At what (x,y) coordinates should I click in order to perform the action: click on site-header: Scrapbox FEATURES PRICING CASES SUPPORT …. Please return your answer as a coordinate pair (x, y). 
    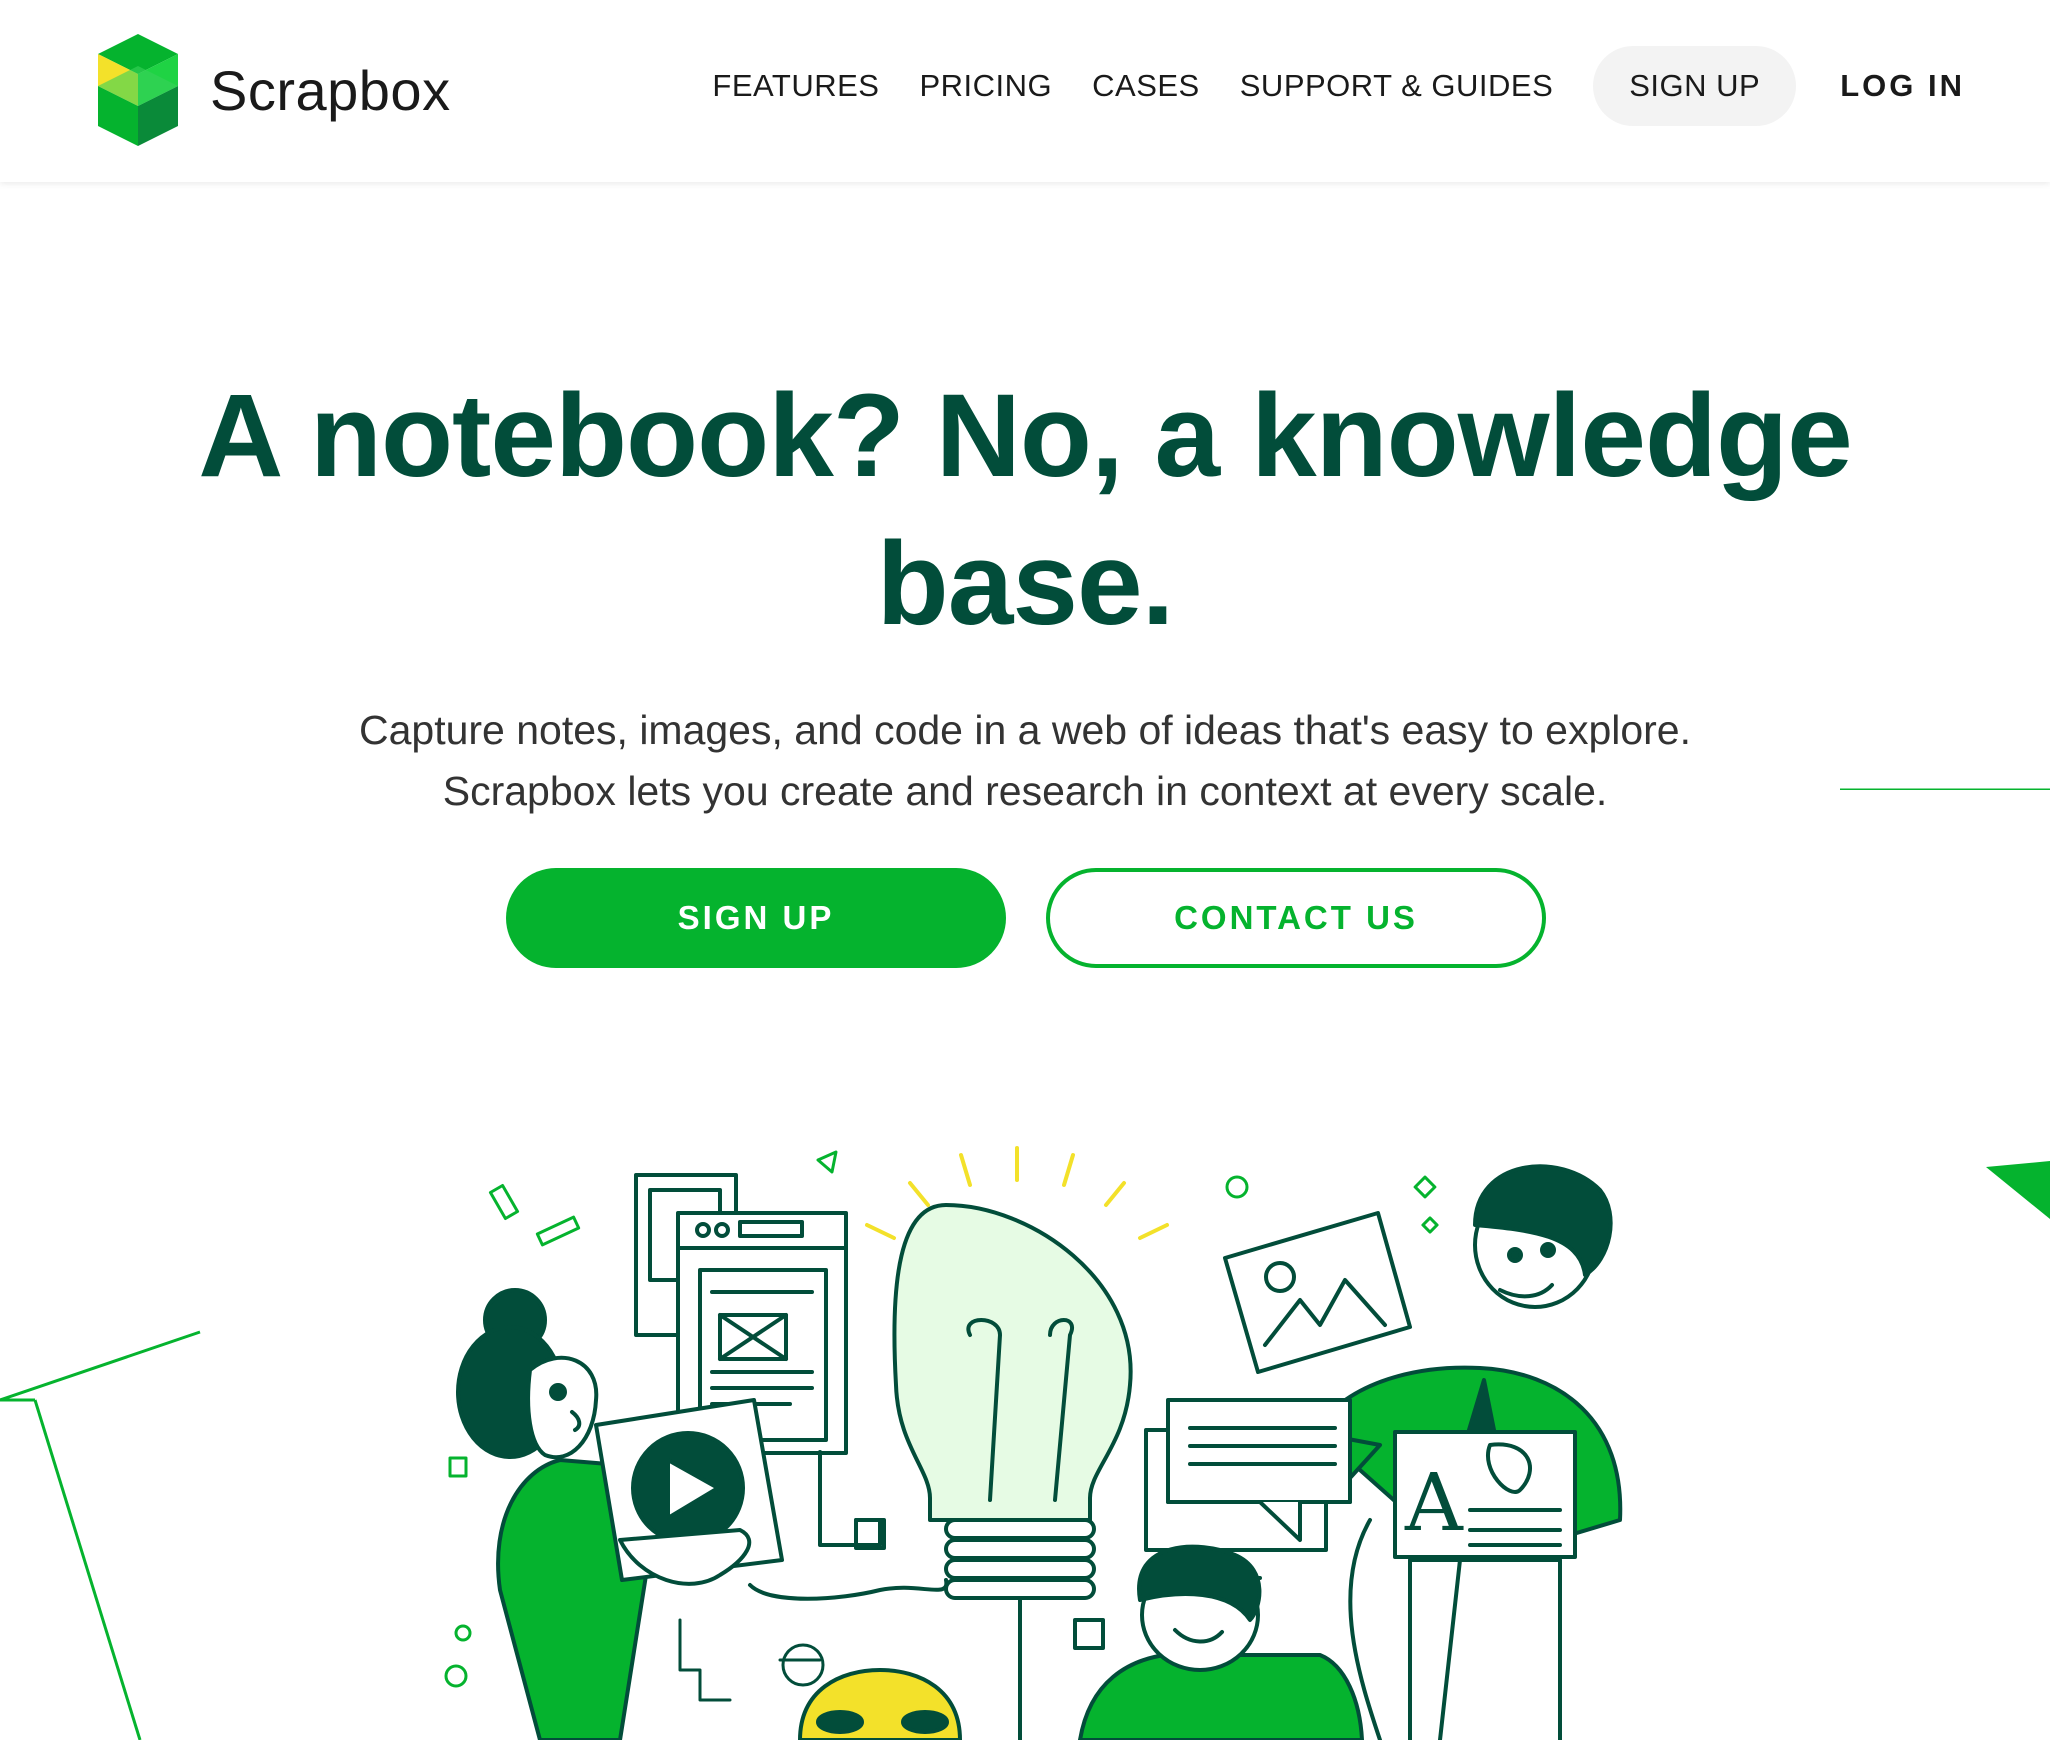
    Looking at the image, I should click on (1025, 91).